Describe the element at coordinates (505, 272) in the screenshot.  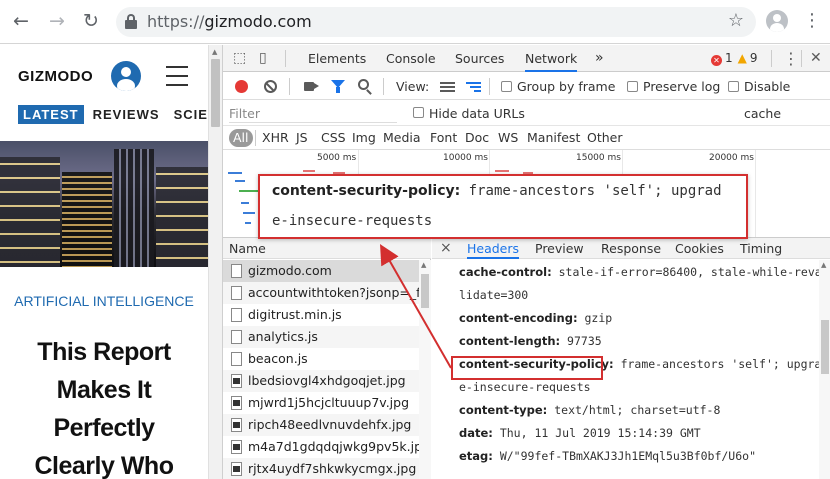
I see `header-key: cache-control:` at that location.